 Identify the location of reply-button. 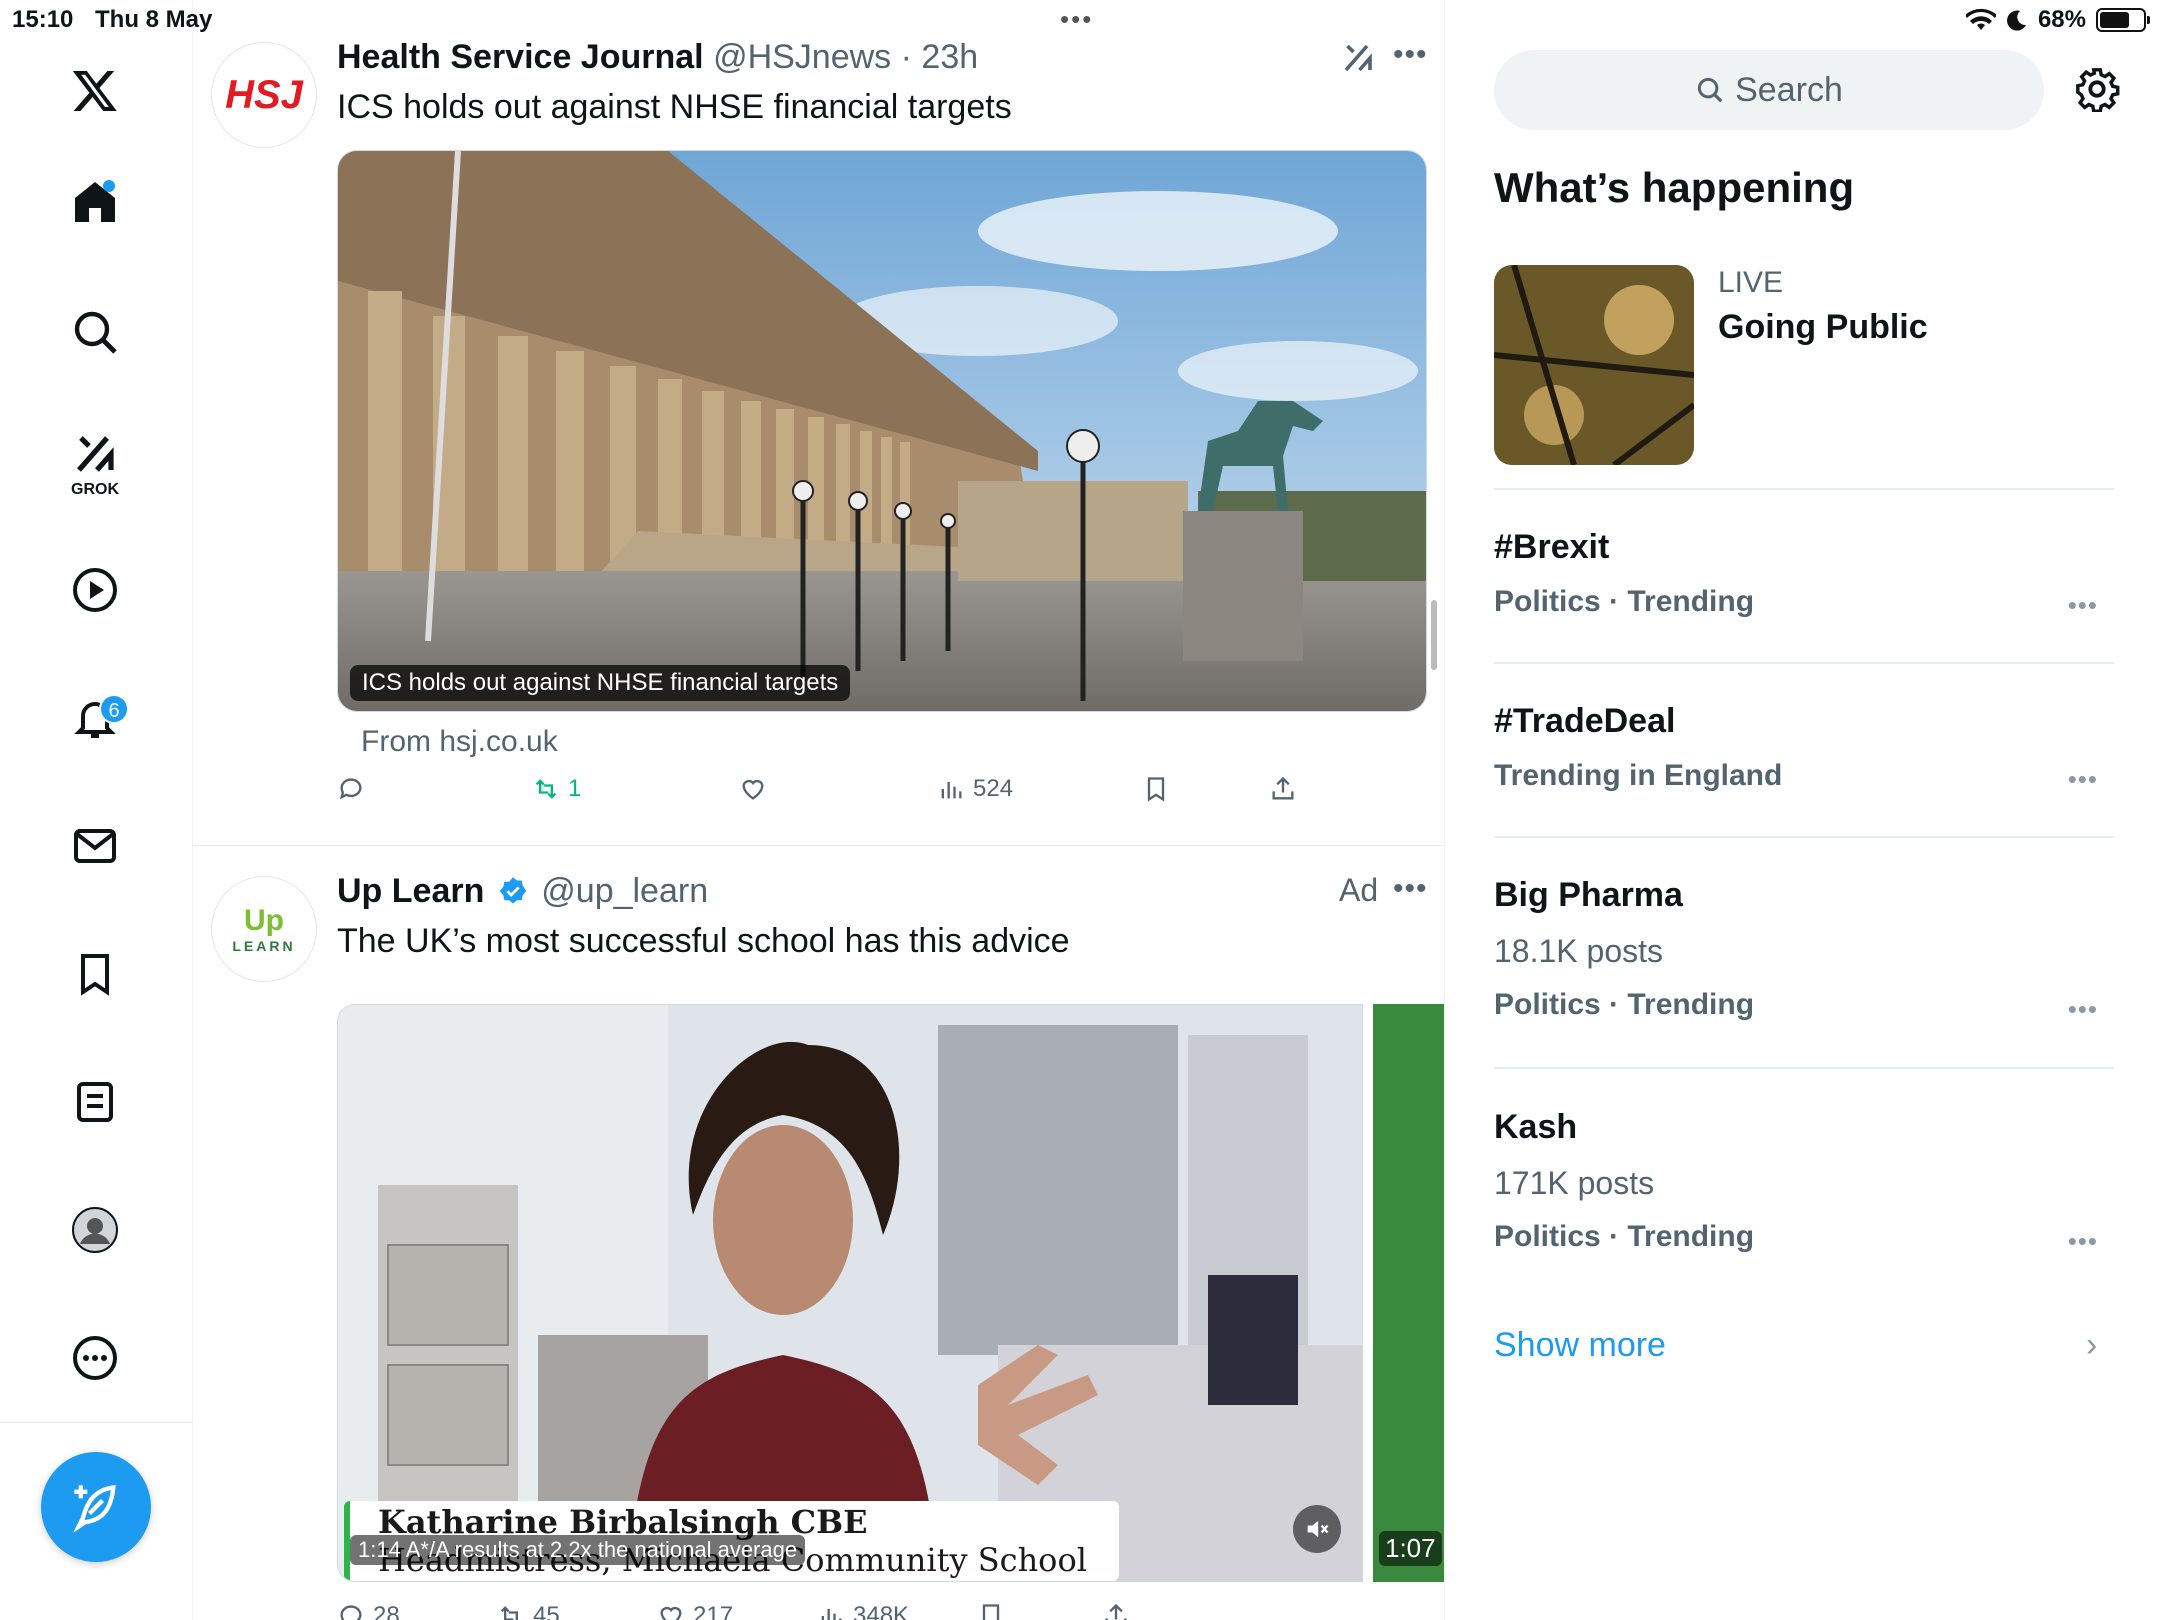
(355, 789).